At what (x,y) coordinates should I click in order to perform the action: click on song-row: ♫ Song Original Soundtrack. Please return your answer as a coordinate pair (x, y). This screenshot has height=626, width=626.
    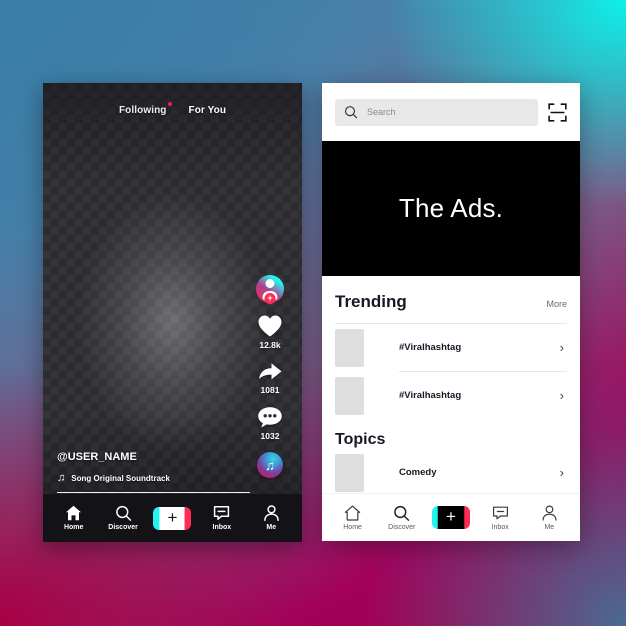
    Looking at the image, I should click on (113, 478).